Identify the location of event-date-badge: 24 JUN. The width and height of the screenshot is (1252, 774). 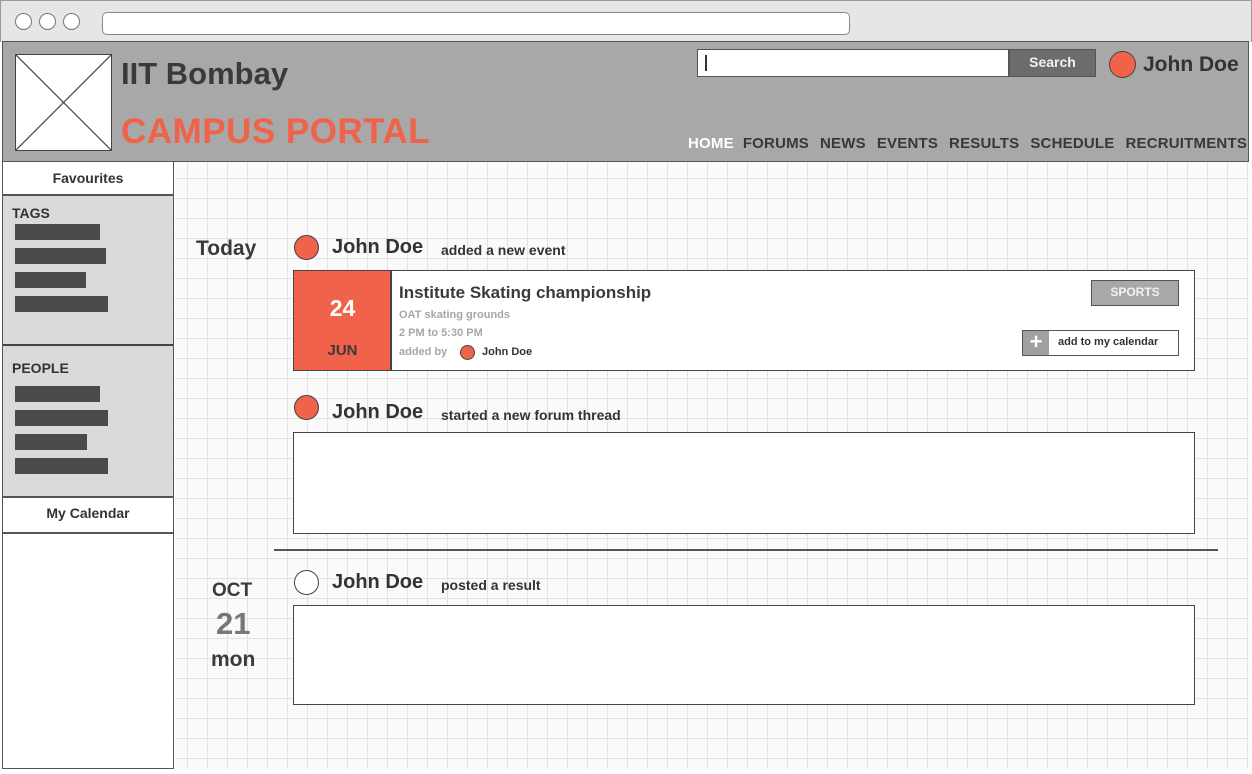
(342, 320).